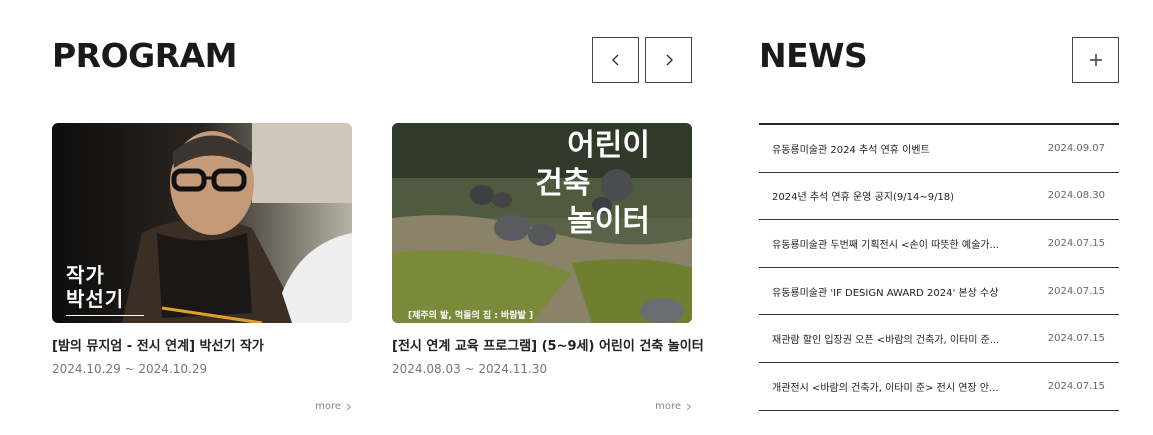 The image size is (1153, 435). What do you see at coordinates (130, 369) in the screenshot?
I see `program-card-date: 2024.10.29 ~ 2024.10.29` at bounding box center [130, 369].